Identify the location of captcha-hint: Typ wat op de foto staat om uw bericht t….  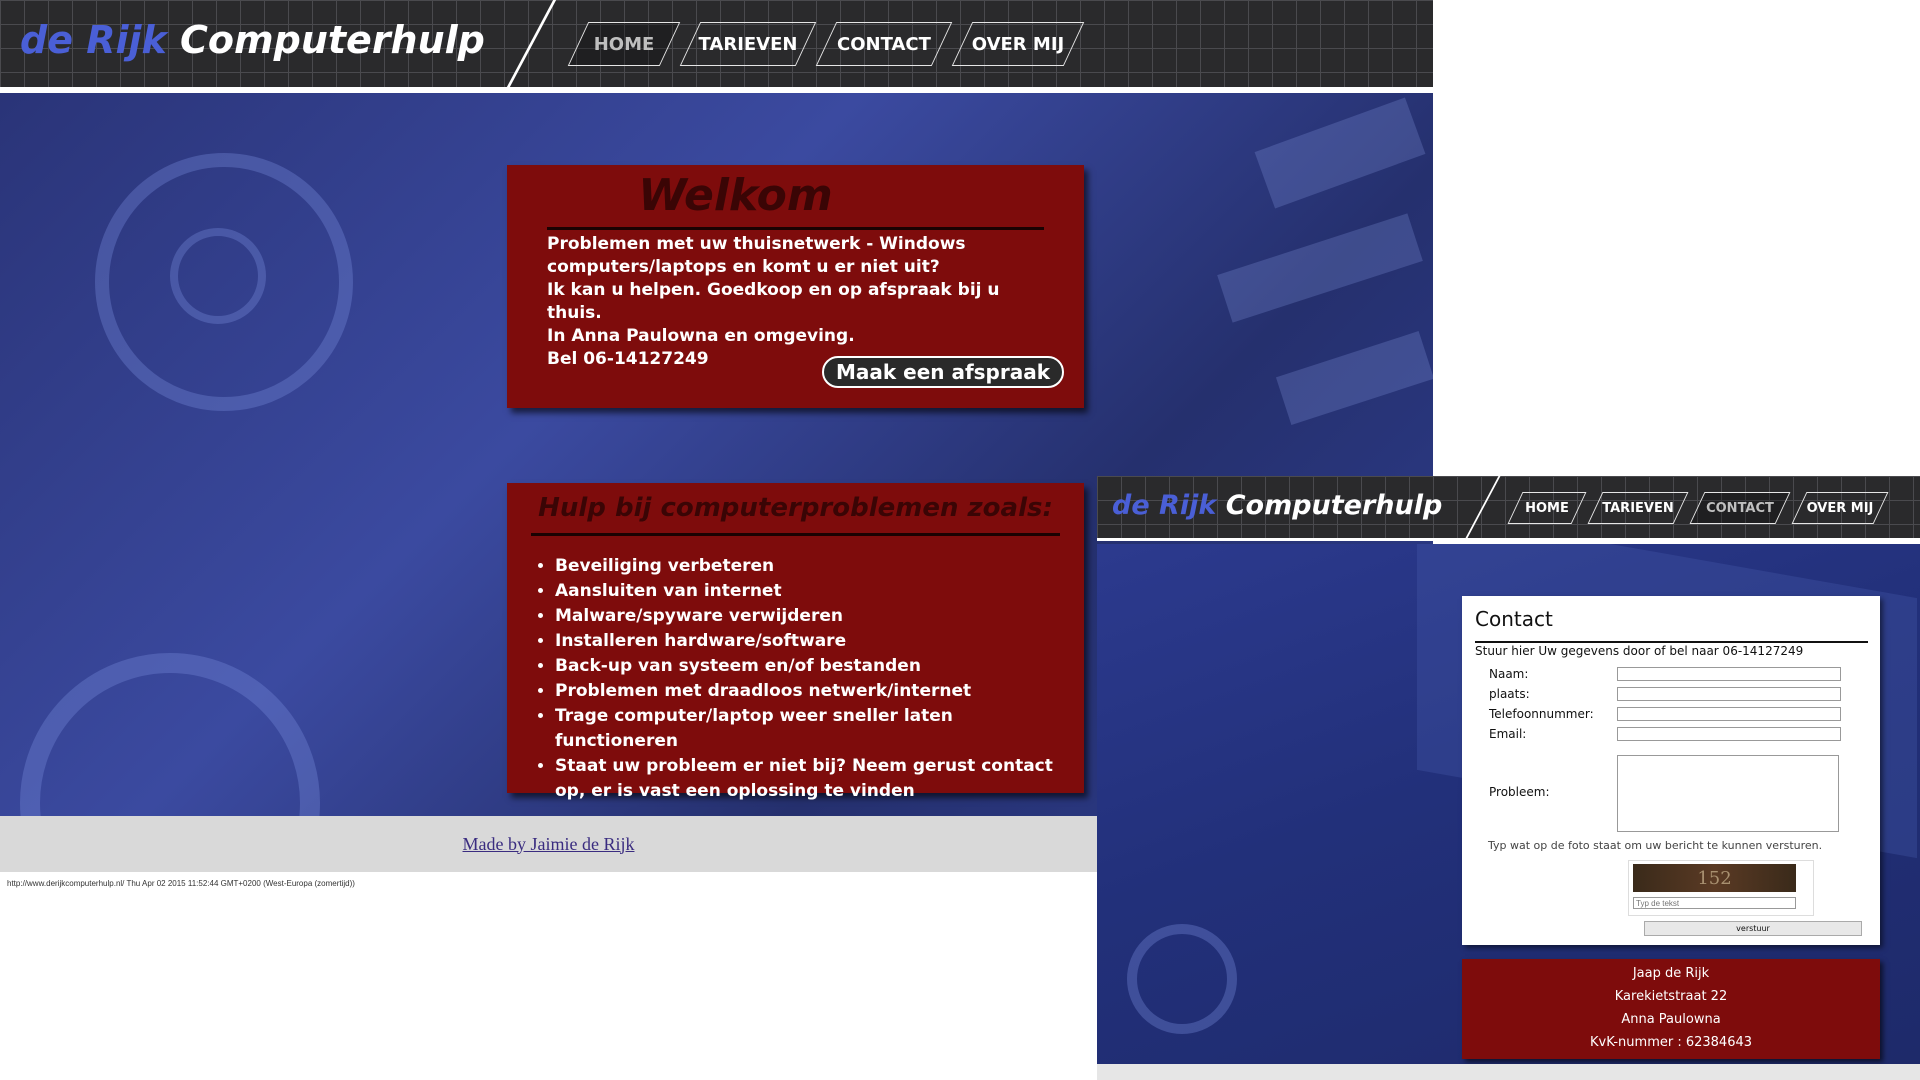
(1655, 845).